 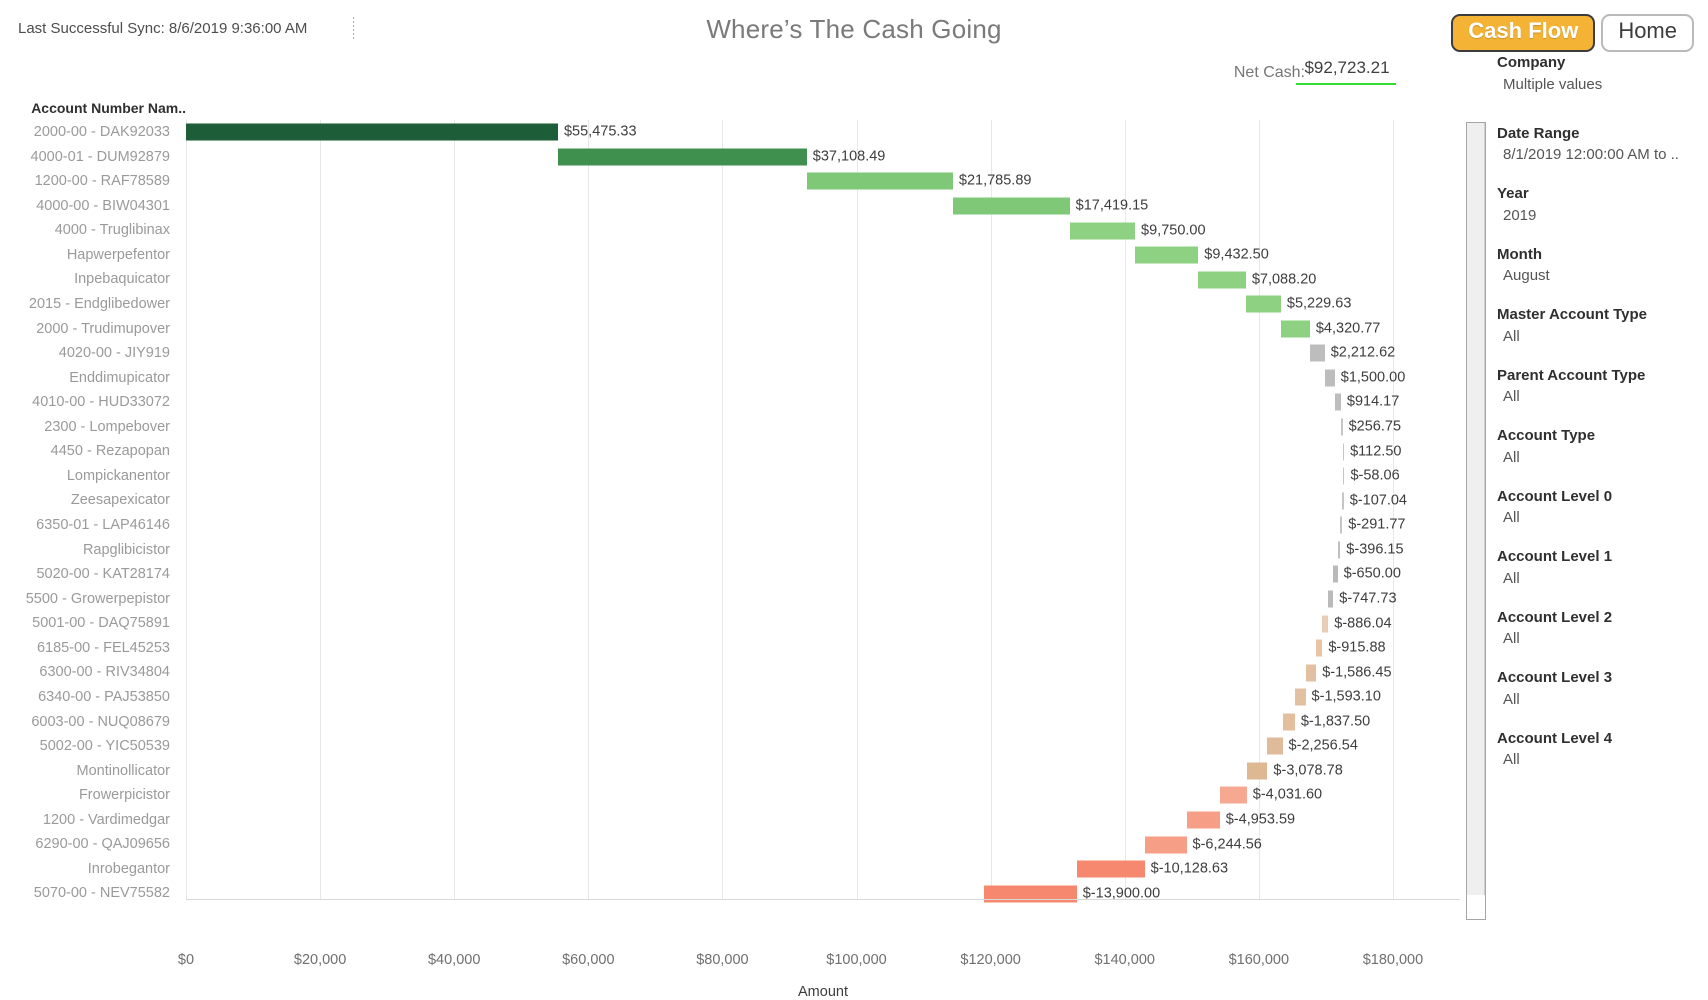 What do you see at coordinates (1599, 387) in the screenshot?
I see `filter-parent-account-type: Parent Account Type All` at bounding box center [1599, 387].